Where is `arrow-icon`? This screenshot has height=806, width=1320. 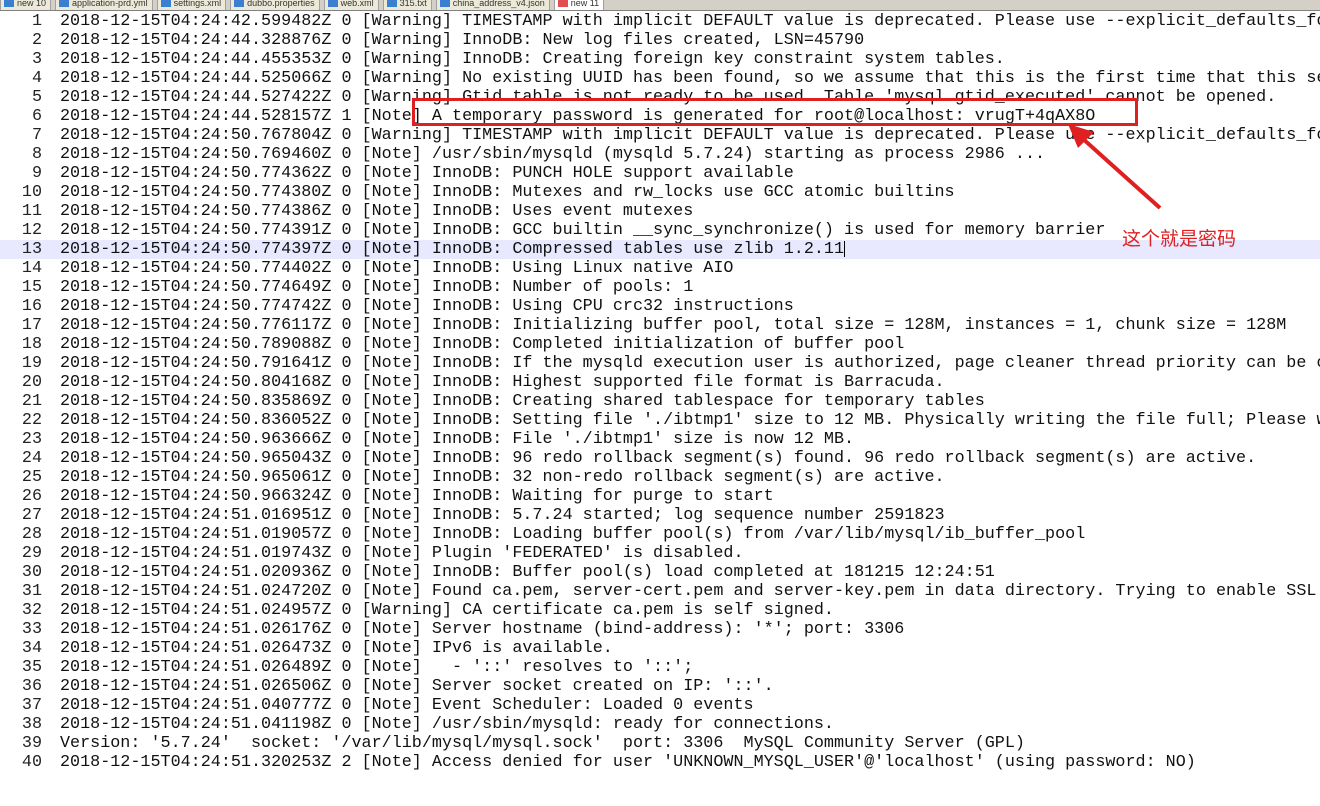
arrow-icon is located at coordinates (1115, 167).